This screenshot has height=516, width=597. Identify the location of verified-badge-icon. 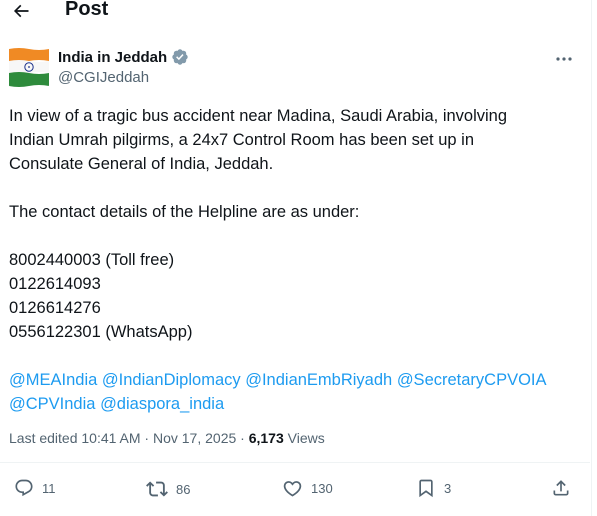
(180, 57).